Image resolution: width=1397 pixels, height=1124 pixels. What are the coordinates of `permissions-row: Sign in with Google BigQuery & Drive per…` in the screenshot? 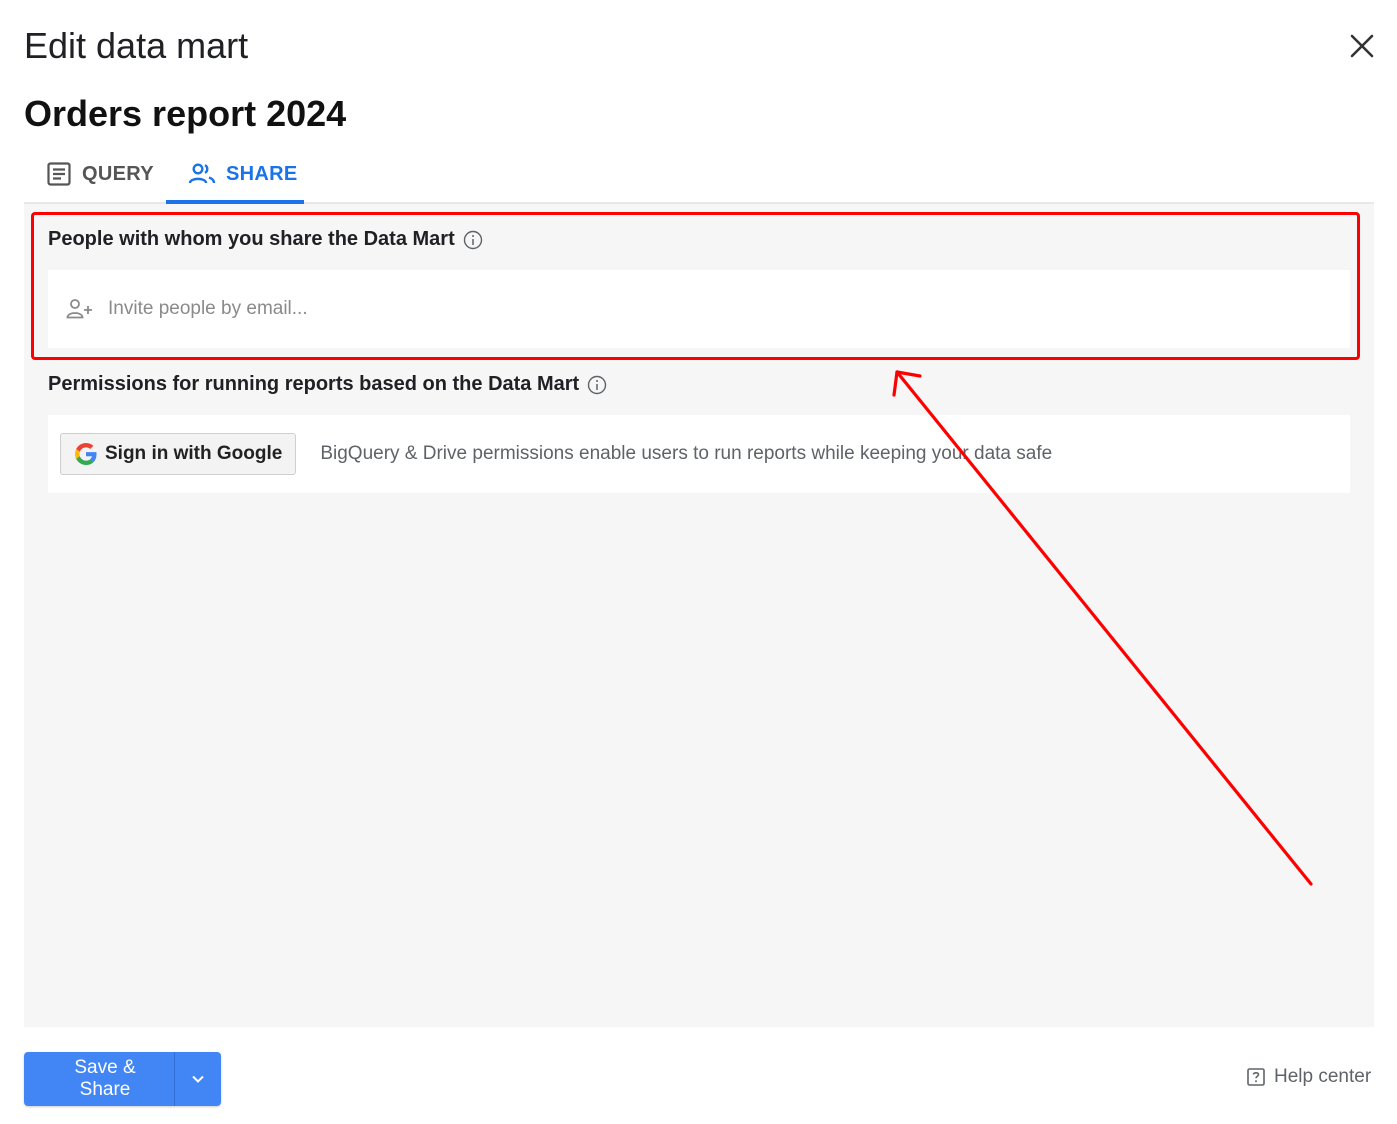 It's located at (699, 454).